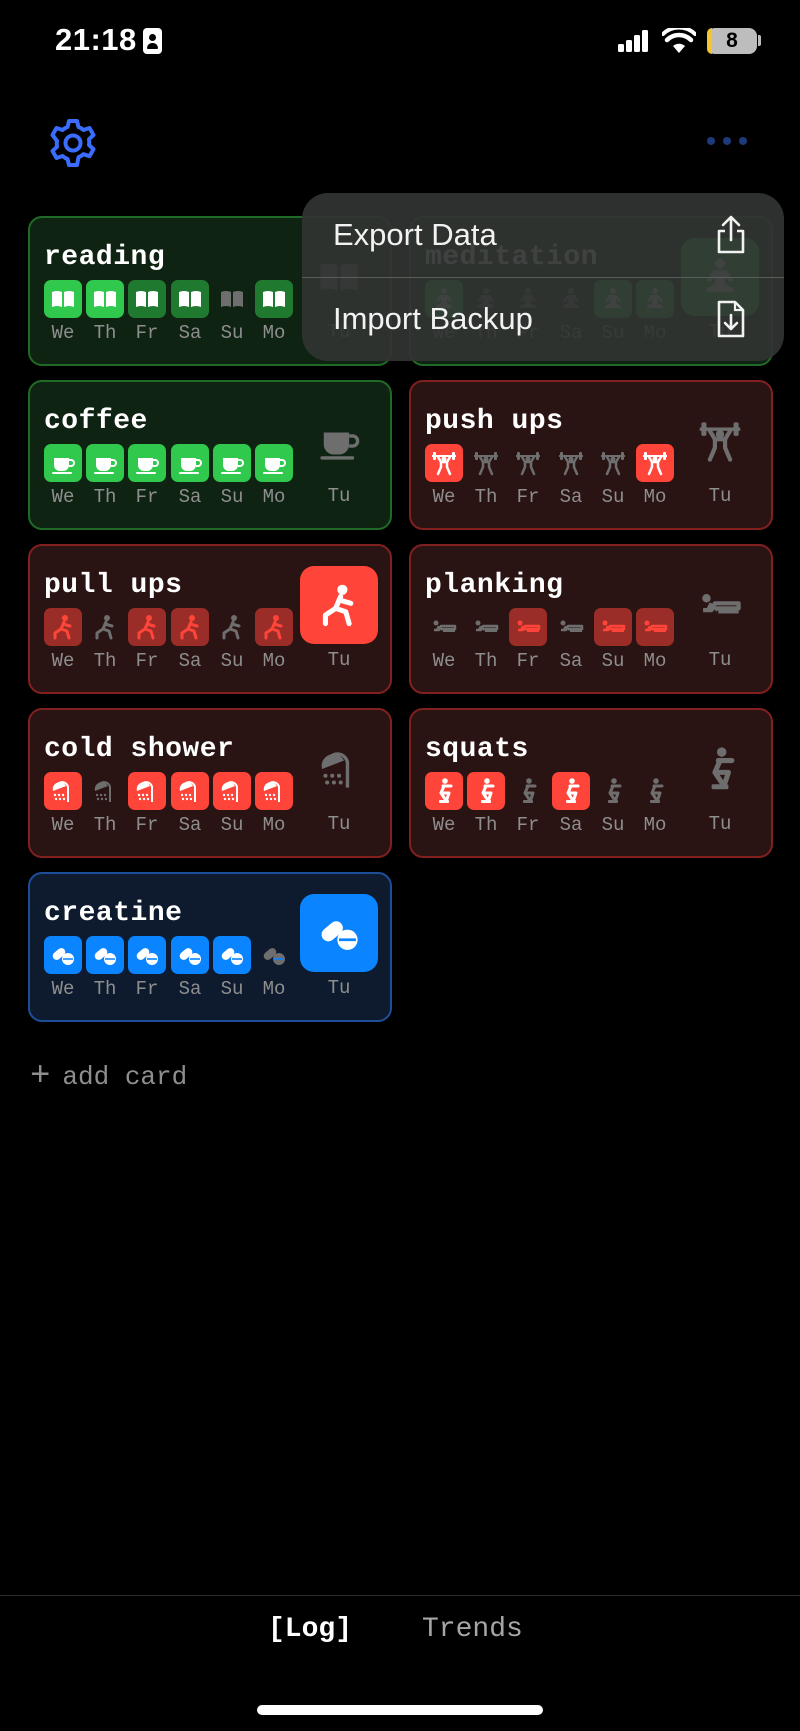 Image resolution: width=800 pixels, height=1731 pixels. I want to click on weightlift-icon, so click(444, 463).